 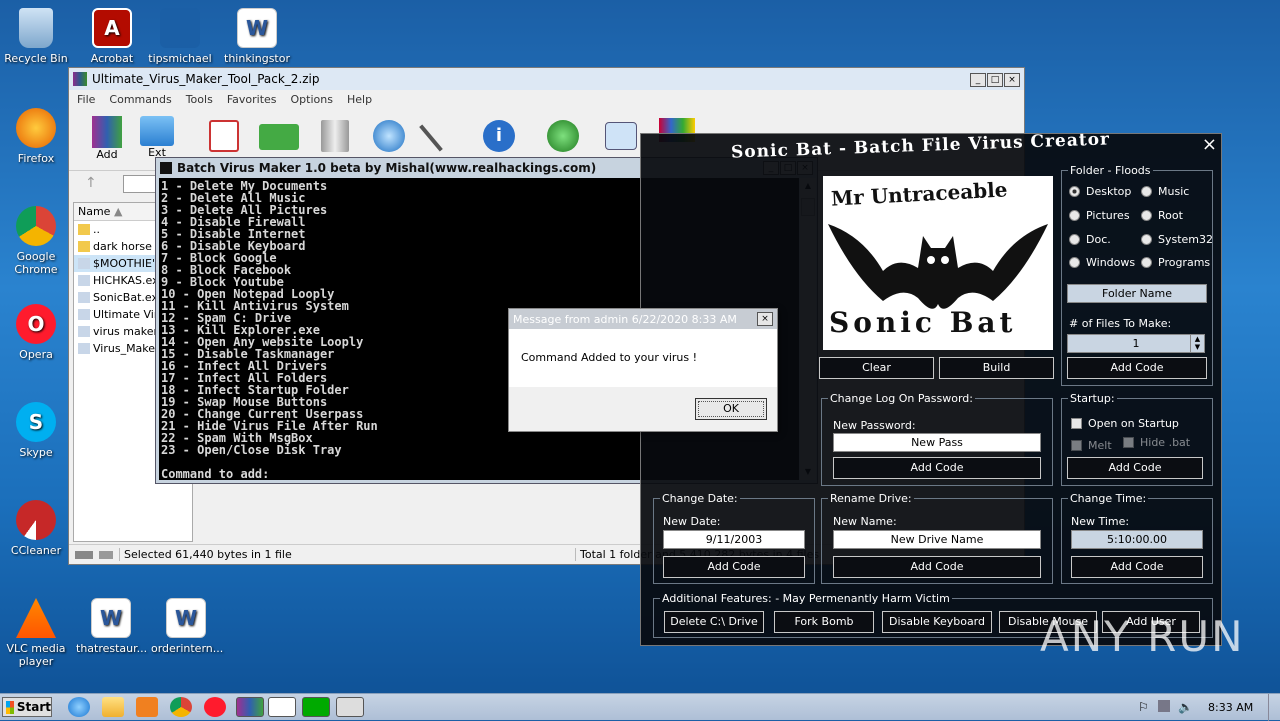 I want to click on start-button: Start, so click(x=27, y=707).